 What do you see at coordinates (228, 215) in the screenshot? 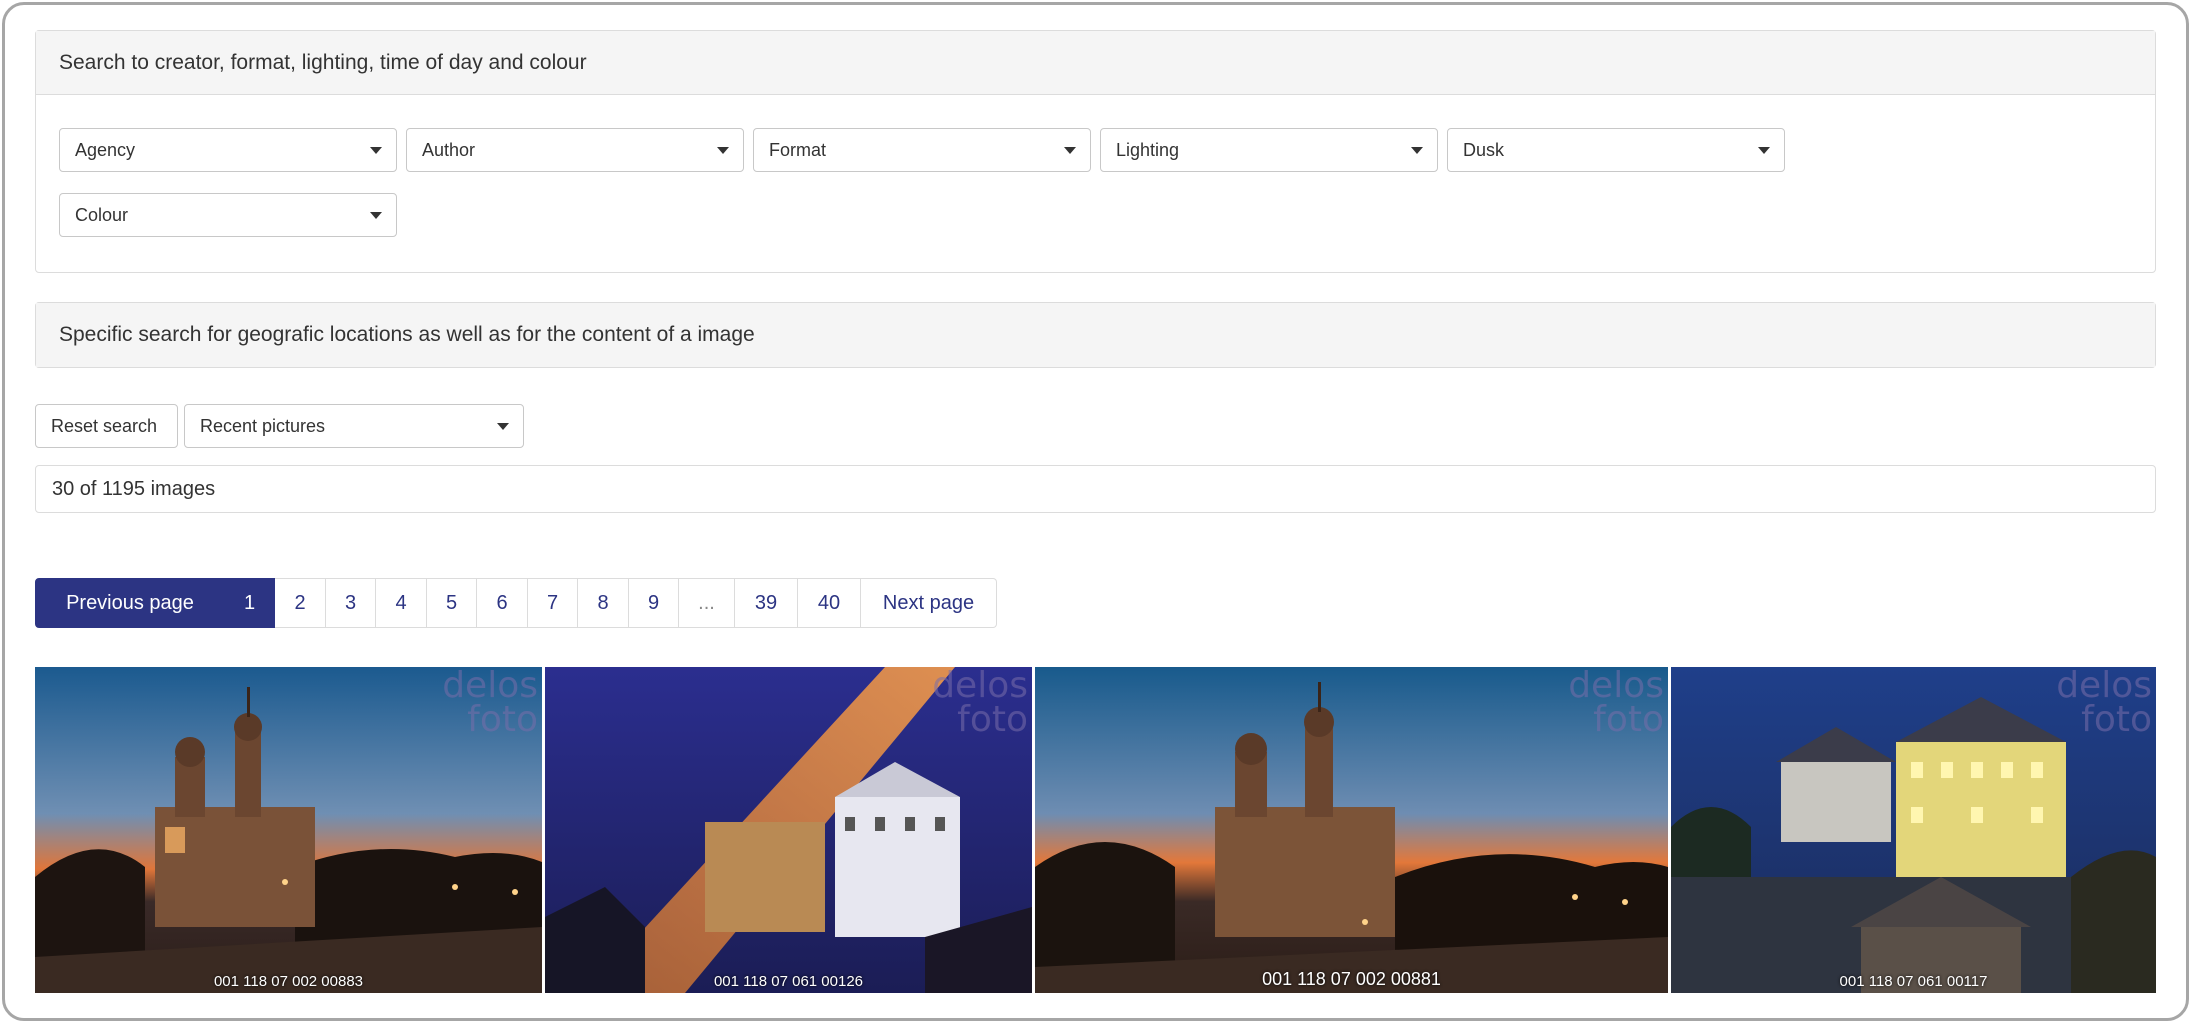
I see `colour-select: Colour` at bounding box center [228, 215].